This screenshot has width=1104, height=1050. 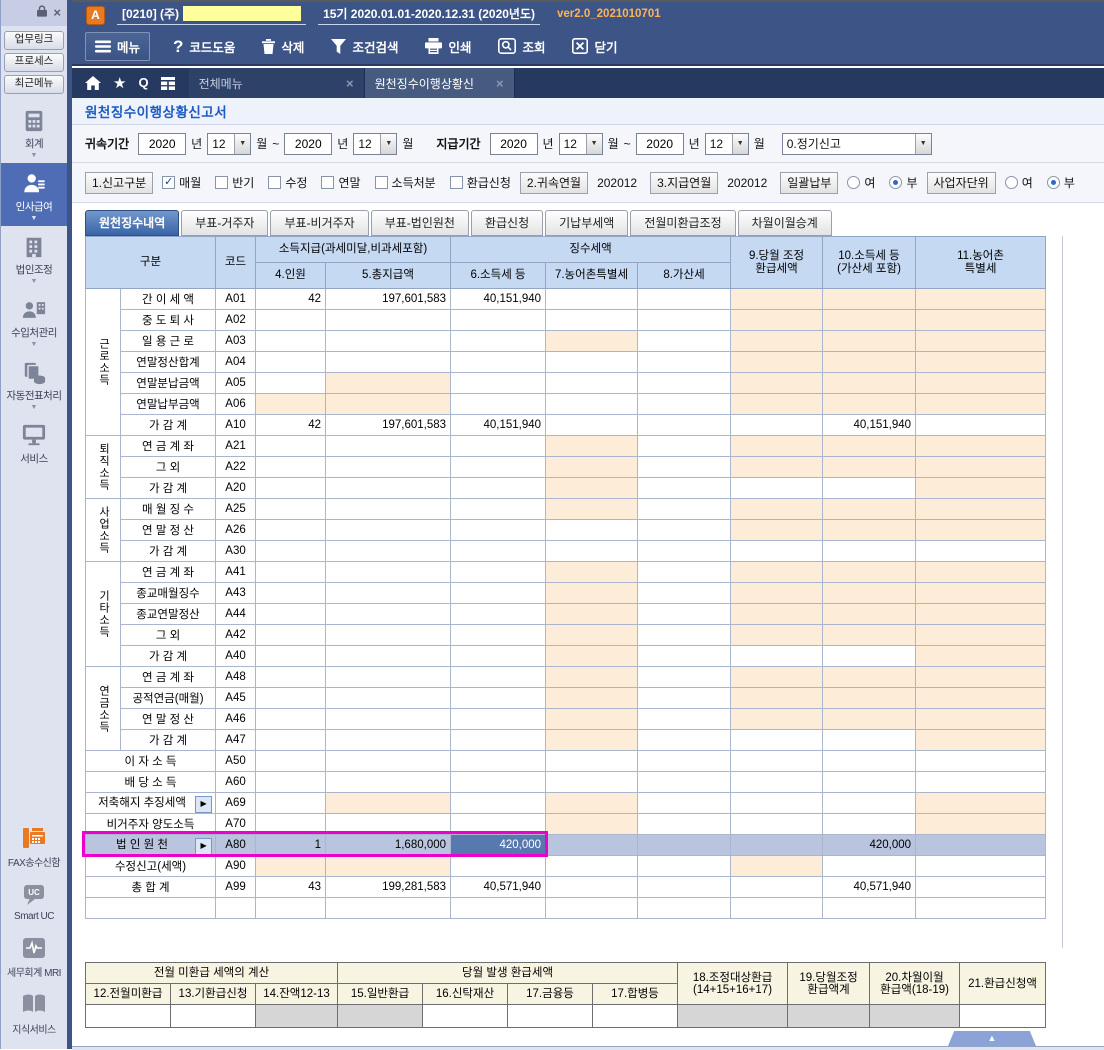 What do you see at coordinates (777, 740) in the screenshot?
I see `cell-A47-c9` at bounding box center [777, 740].